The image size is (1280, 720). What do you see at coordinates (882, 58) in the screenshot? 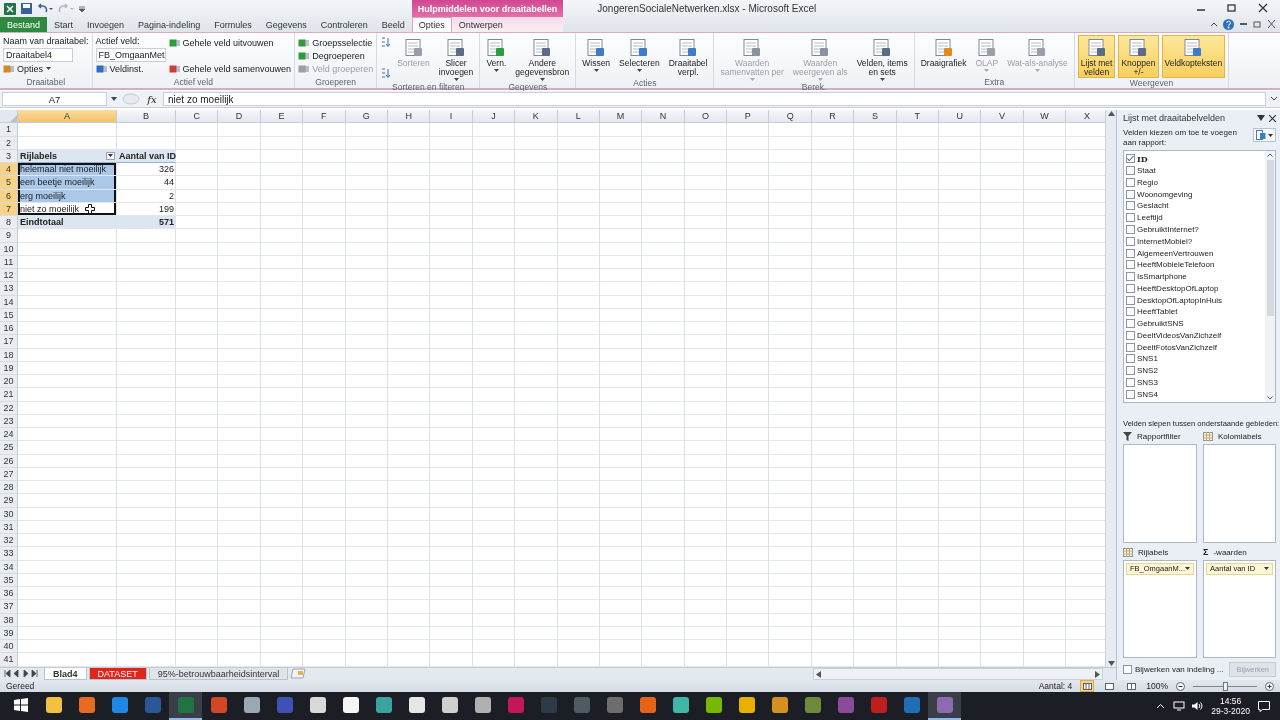
I see `ribbon-button: Velden, items en sets` at bounding box center [882, 58].